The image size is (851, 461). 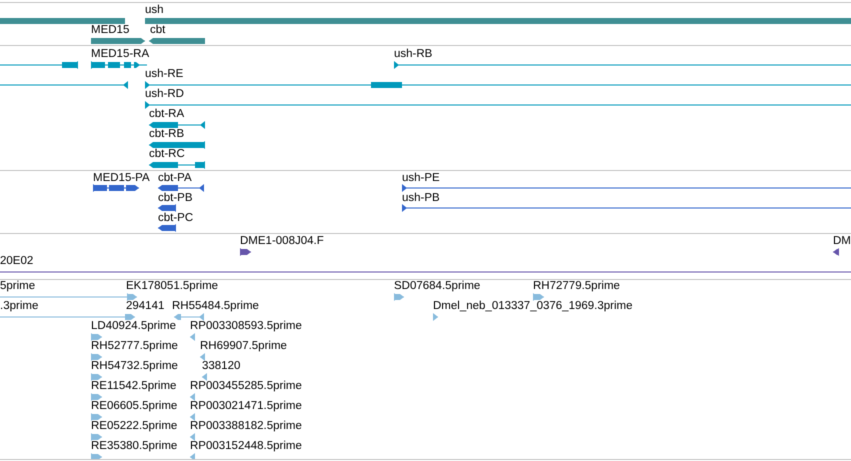 I want to click on feature-label: cbt-RB, so click(x=166, y=134).